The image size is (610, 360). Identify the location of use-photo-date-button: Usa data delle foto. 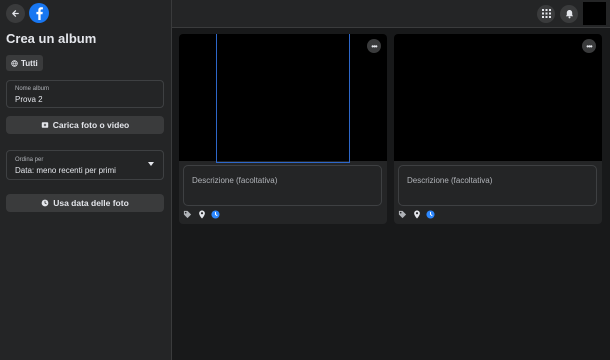
(85, 203).